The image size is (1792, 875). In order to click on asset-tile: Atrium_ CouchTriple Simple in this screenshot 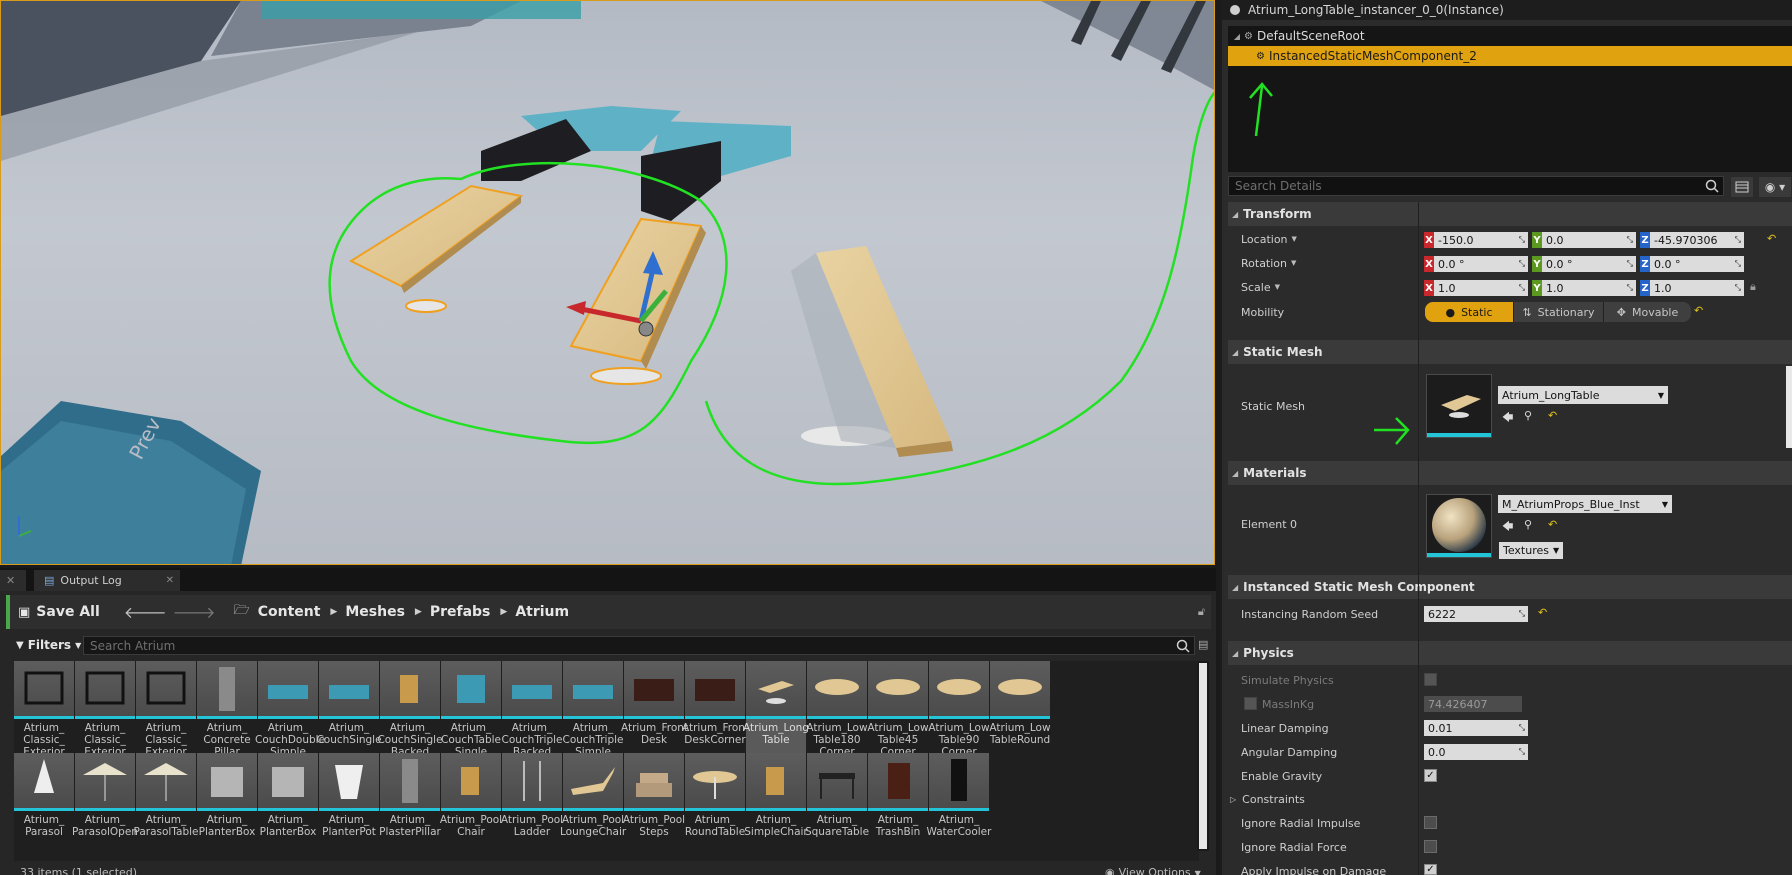, I will do `click(593, 710)`.